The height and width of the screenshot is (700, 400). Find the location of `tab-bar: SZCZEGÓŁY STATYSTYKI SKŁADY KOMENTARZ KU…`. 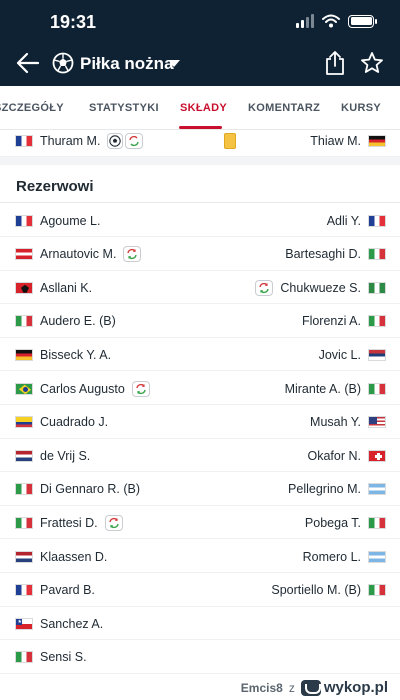

tab-bar: SZCZEGÓŁY STATYSTYKI SKŁADY KOMENTARZ KU… is located at coordinates (200, 108).